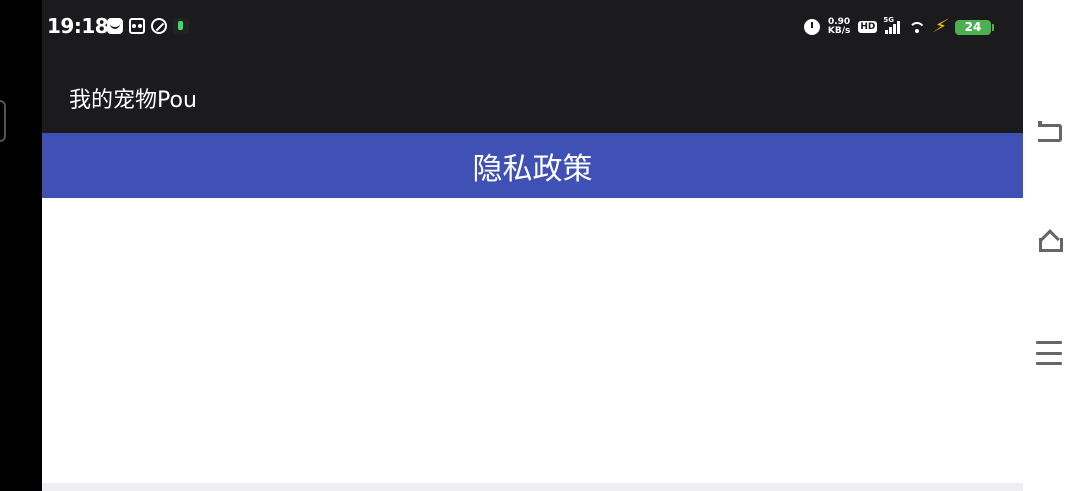  I want to click on app-title-bar: 我的宠物Pou, so click(532, 93).